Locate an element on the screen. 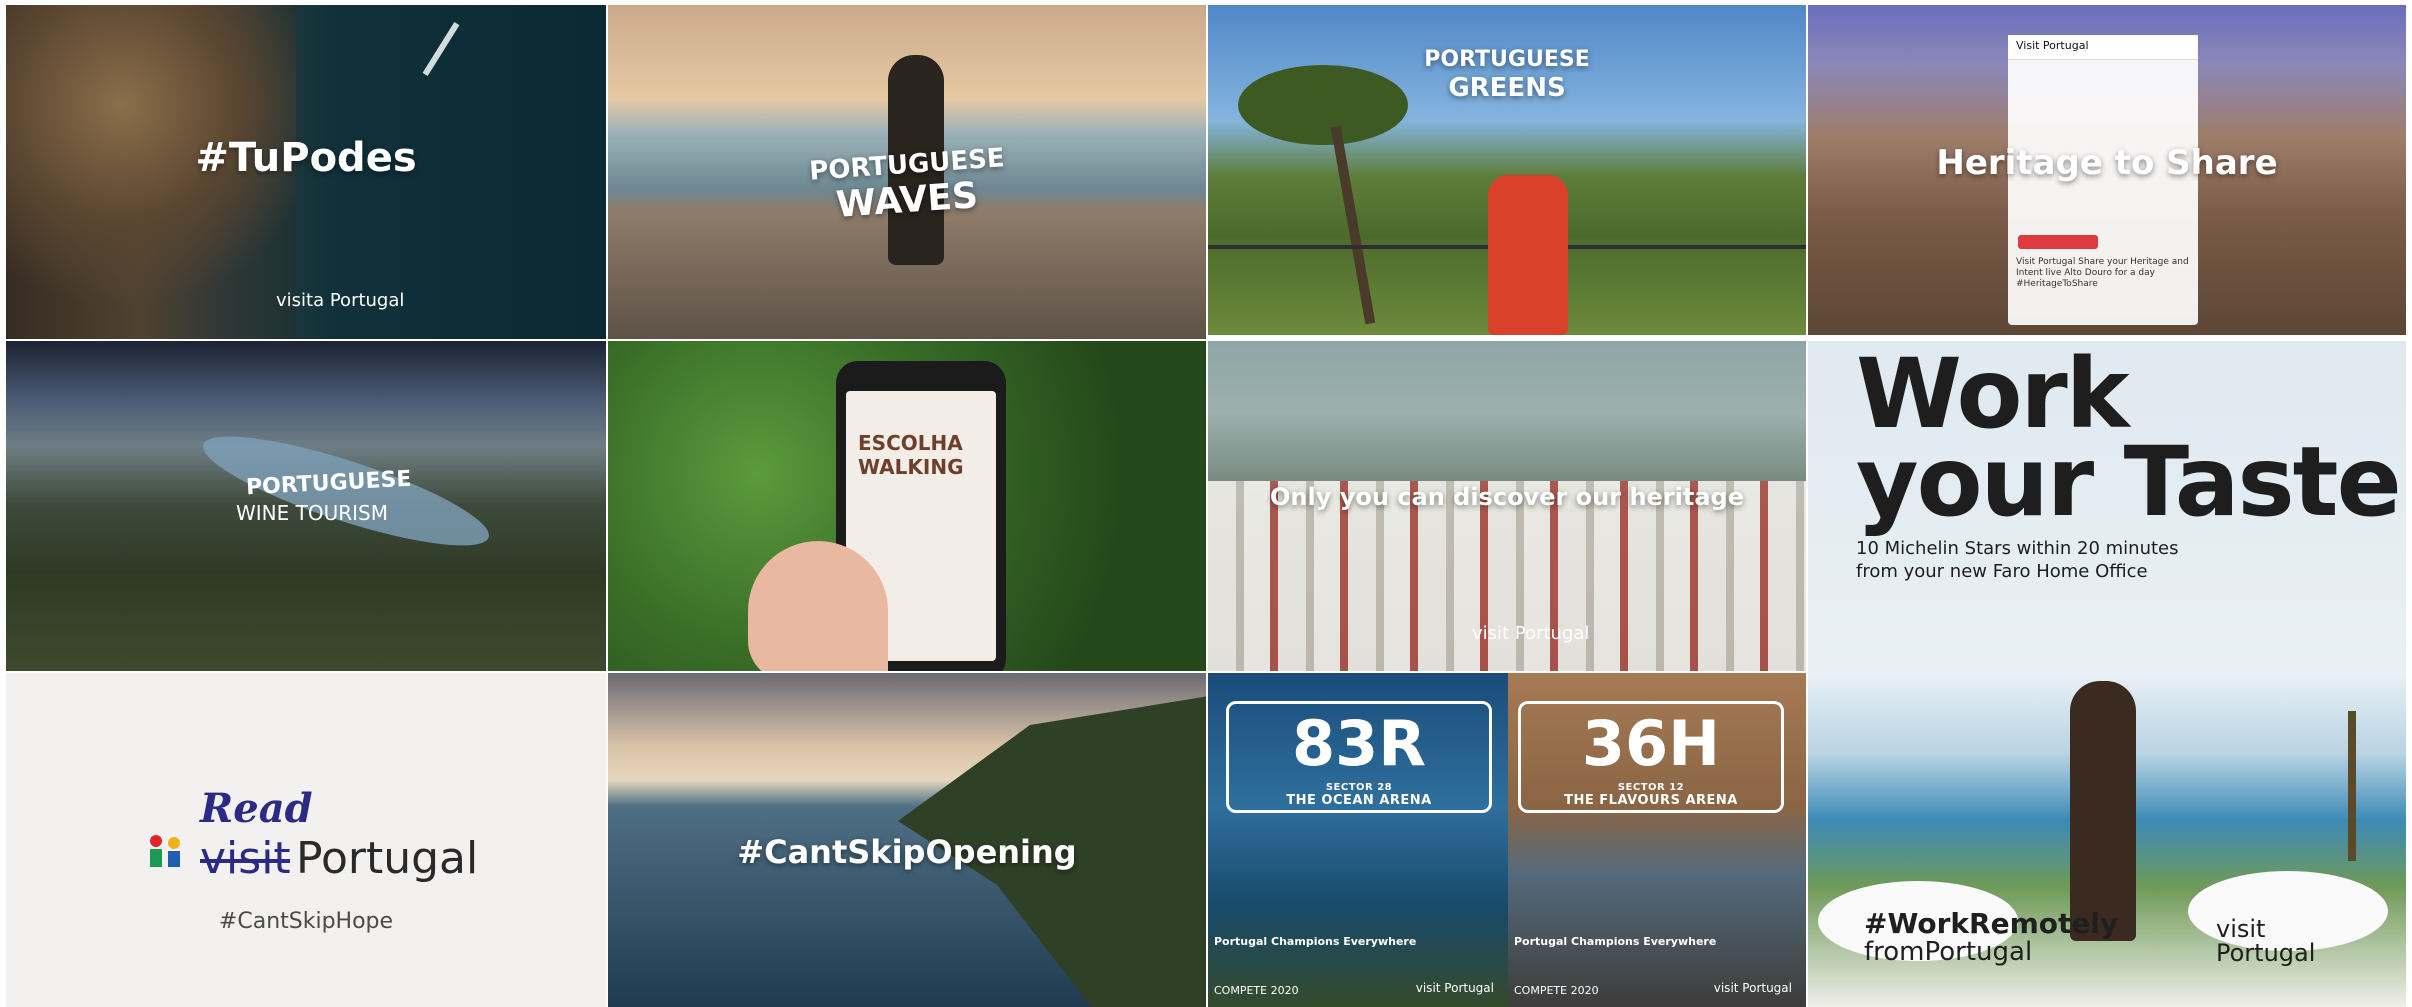 This screenshot has width=2412, height=1007. tile-cantskipopening: #CantSkipOpening is located at coordinates (907, 840).